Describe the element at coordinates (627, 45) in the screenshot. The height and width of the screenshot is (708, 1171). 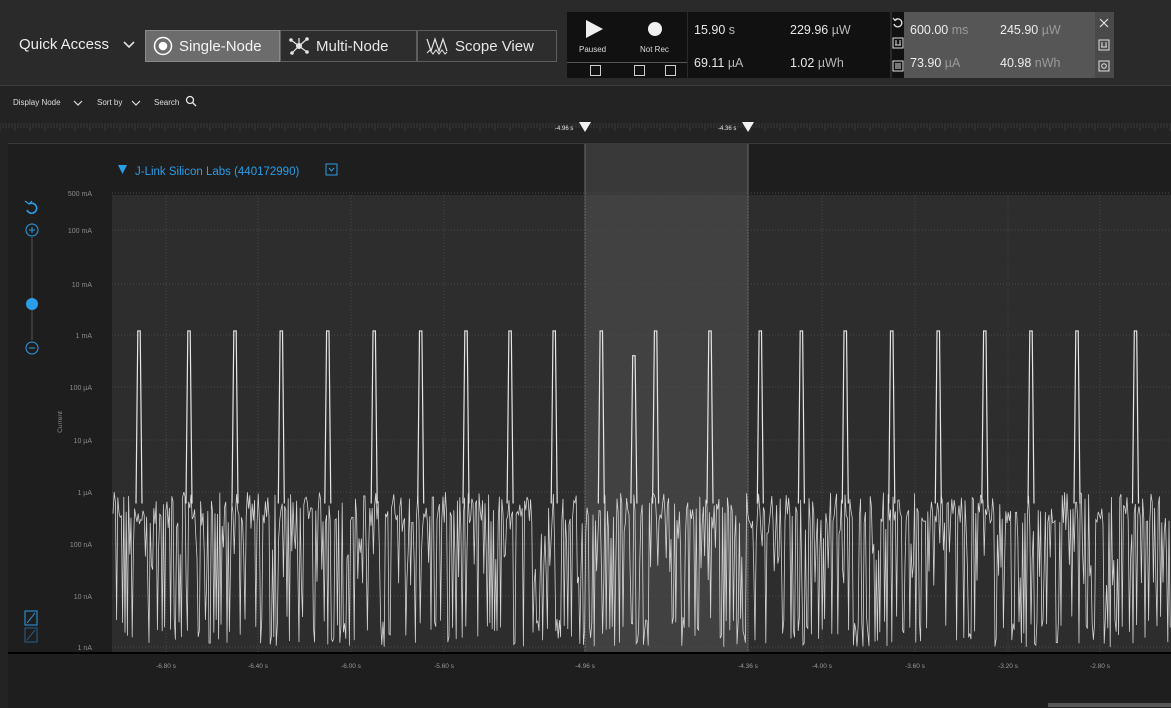
I see `capture-controls: Paused Not Rec` at that location.